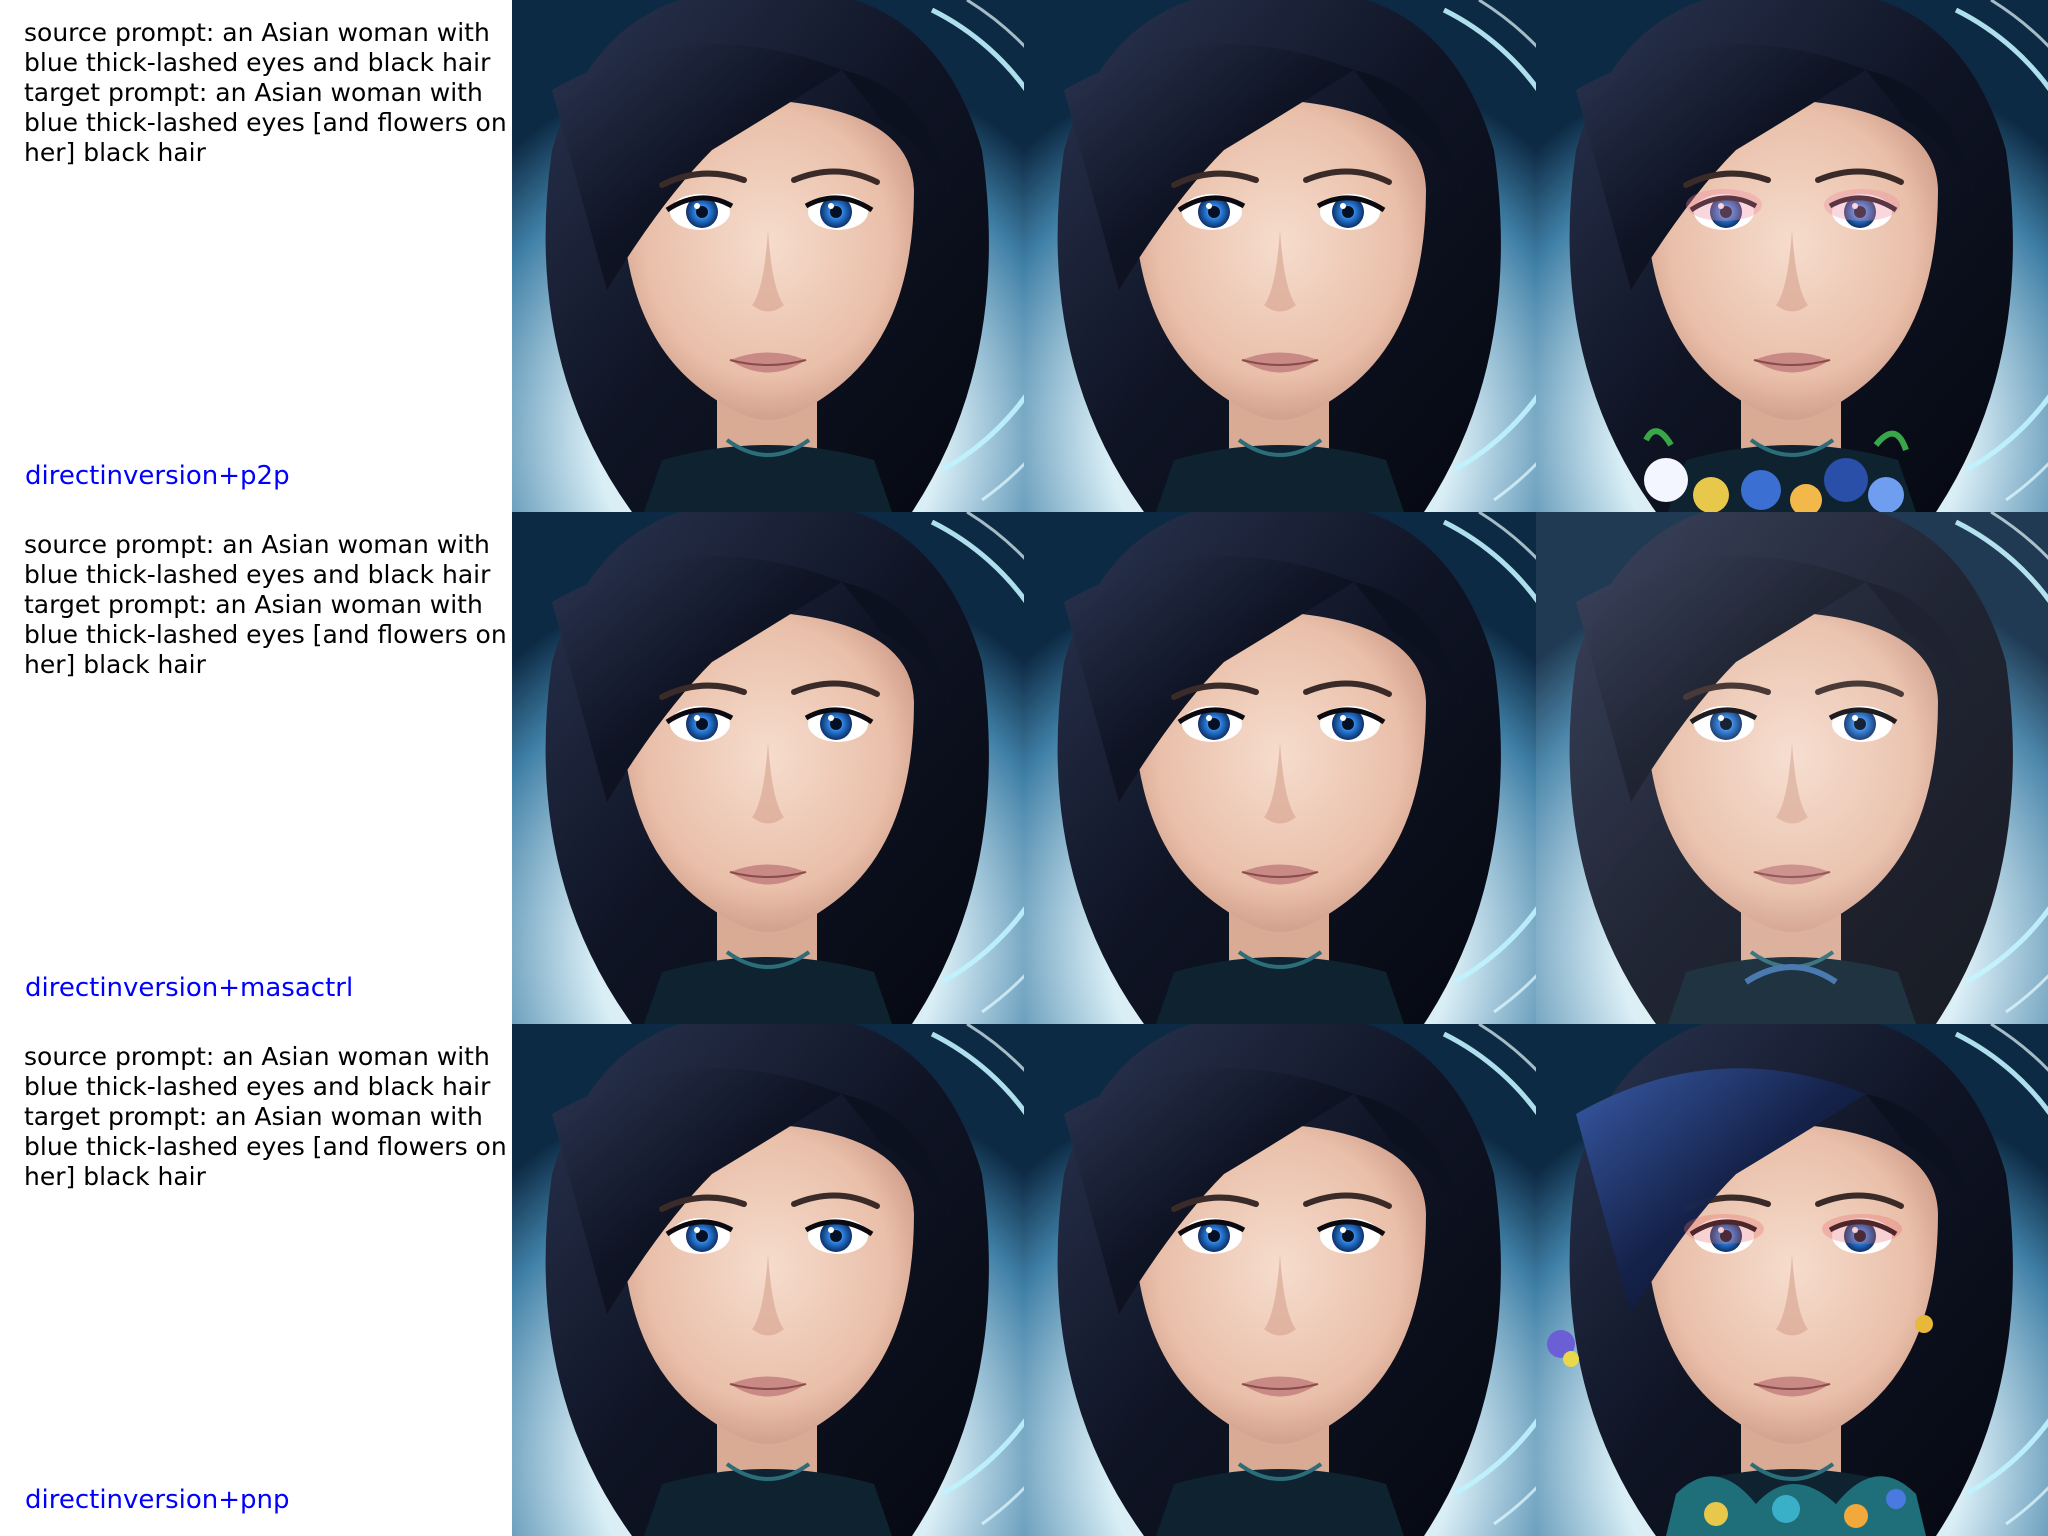 Image resolution: width=2048 pixels, height=1536 pixels. What do you see at coordinates (157, 1500) in the screenshot?
I see `method-label: directinversion+pnp` at bounding box center [157, 1500].